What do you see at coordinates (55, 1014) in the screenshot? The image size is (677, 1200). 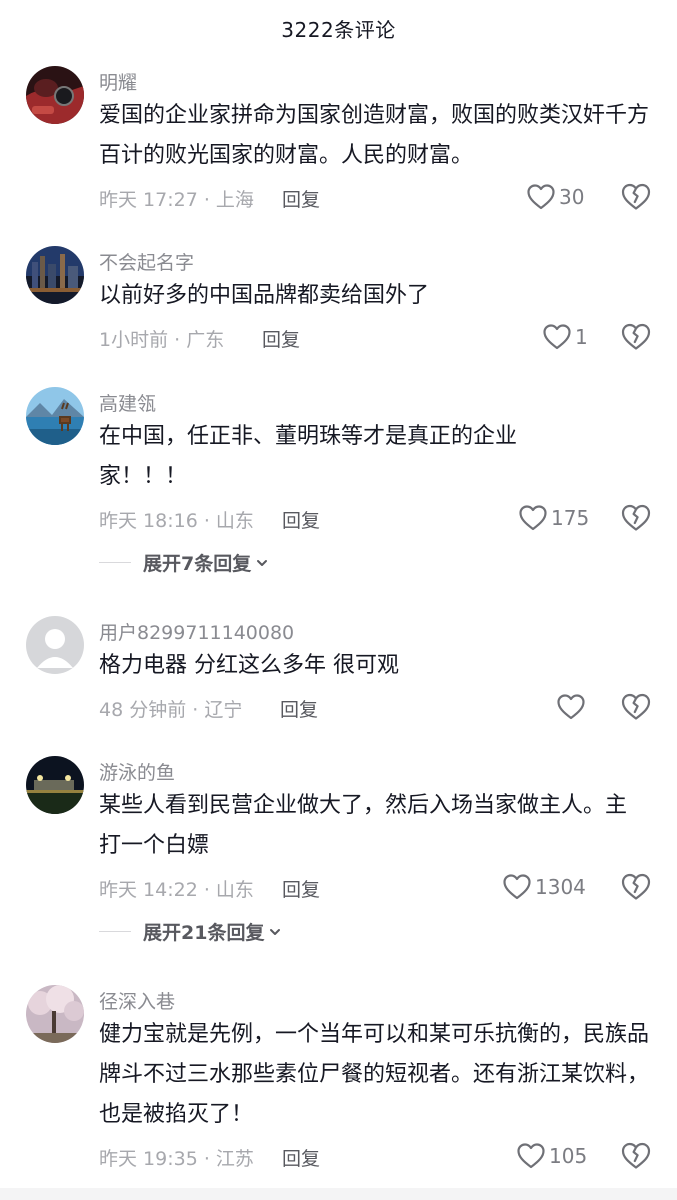 I see `blossom-tree-avatar` at bounding box center [55, 1014].